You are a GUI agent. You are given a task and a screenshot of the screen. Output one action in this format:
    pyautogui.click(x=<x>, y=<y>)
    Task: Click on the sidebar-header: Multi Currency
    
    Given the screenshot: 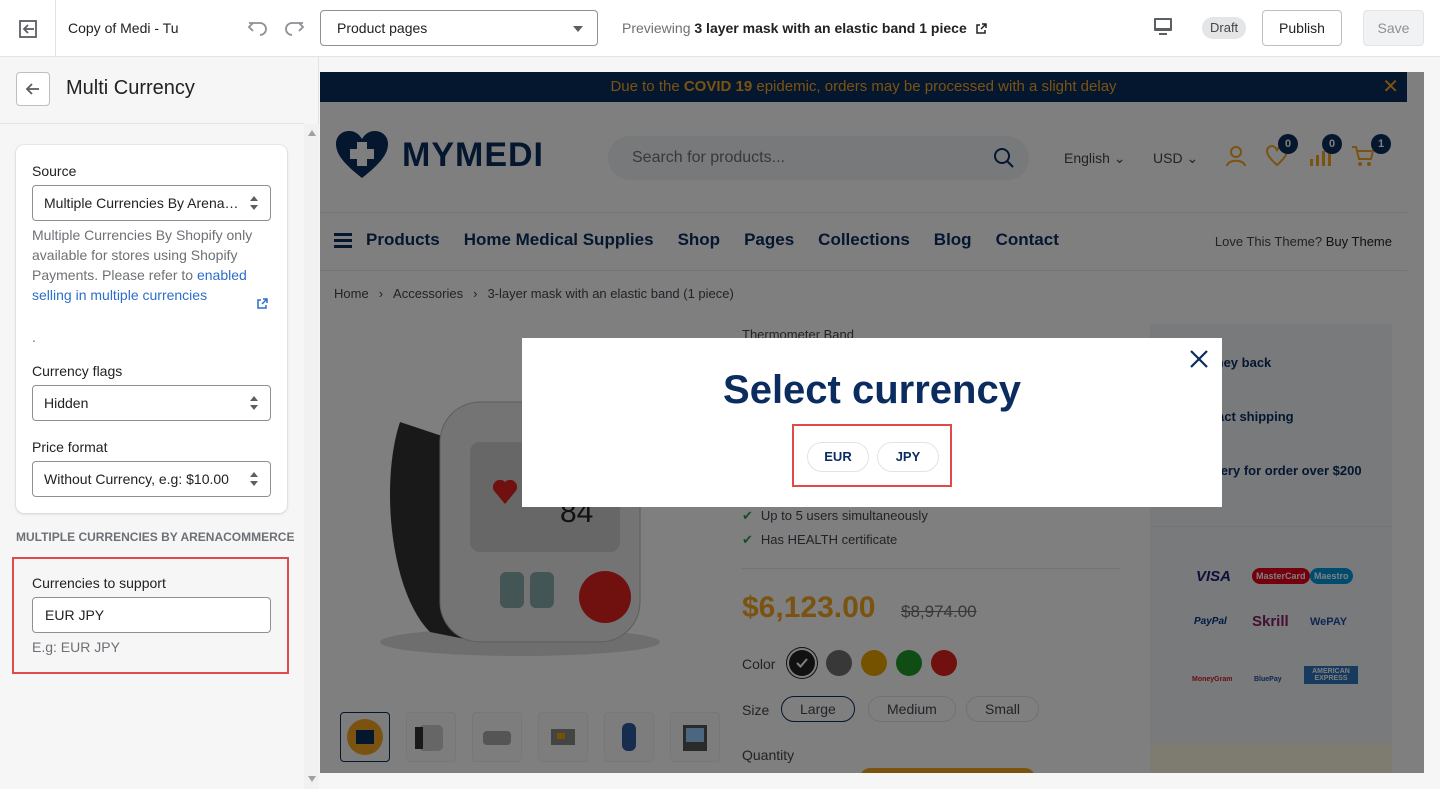 What is the action you would take?
    pyautogui.click(x=152, y=90)
    